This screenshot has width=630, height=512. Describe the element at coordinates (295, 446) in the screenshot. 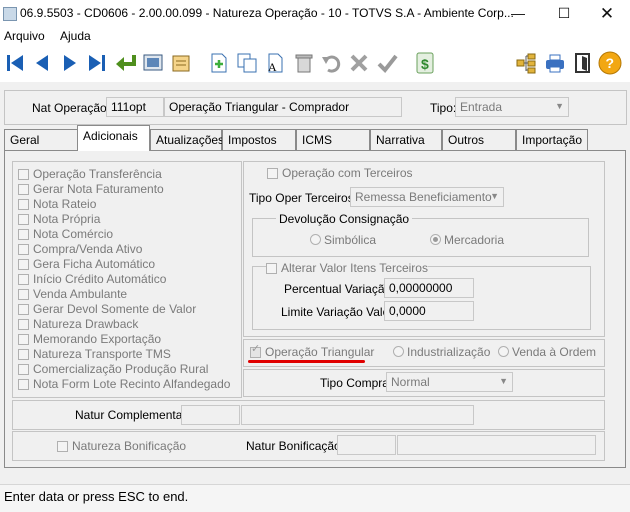

I see `natur-bonificacao-label: Natur Bonificação:` at that location.